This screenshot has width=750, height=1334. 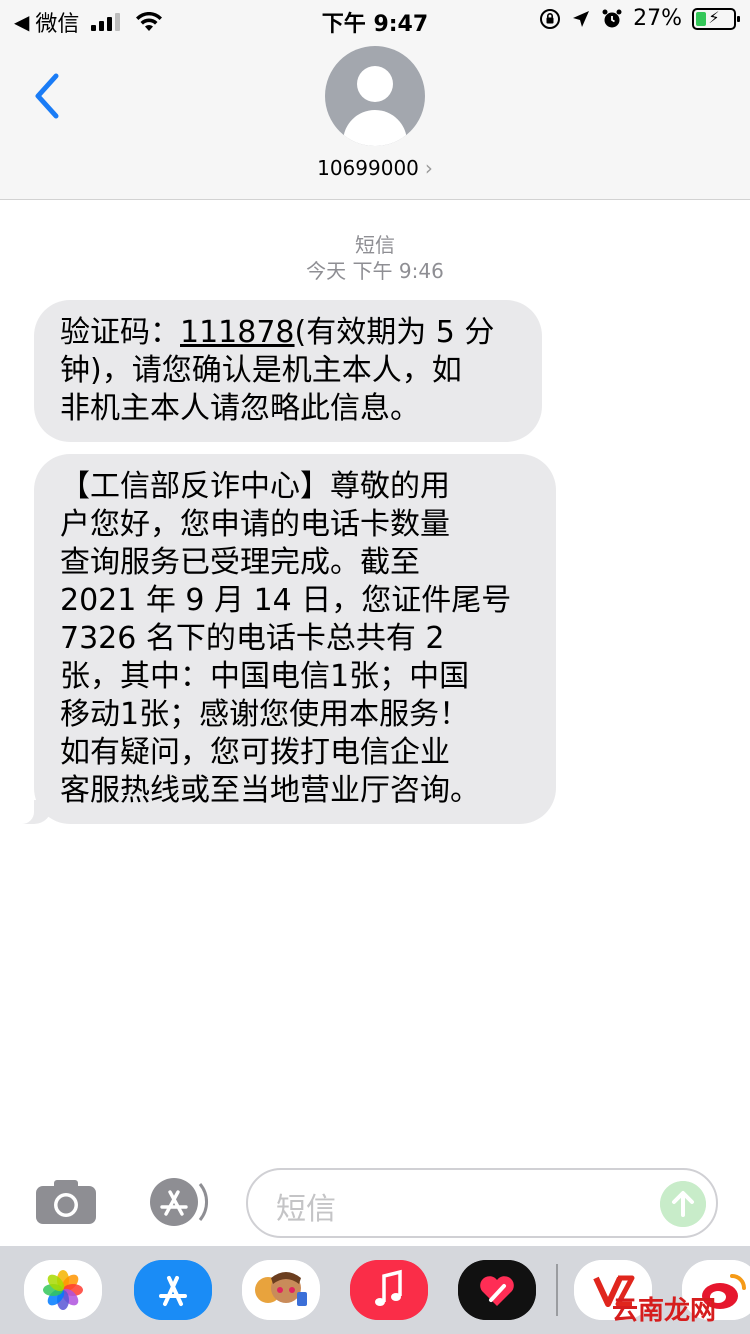 I want to click on battery-icon: ⚡, so click(x=716, y=18).